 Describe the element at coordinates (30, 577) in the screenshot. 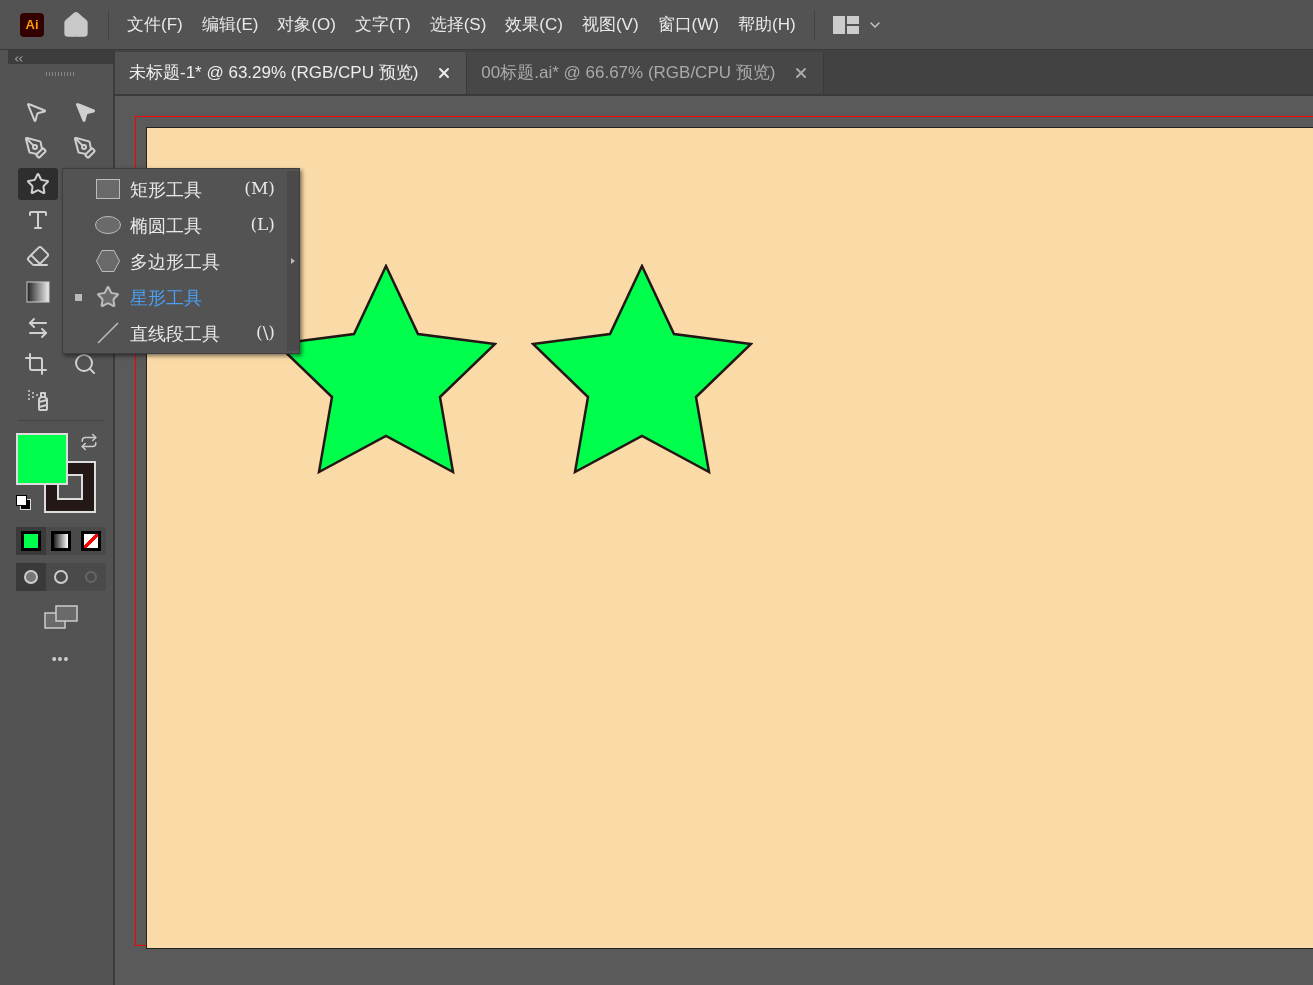

I see `draw-normal-button` at that location.